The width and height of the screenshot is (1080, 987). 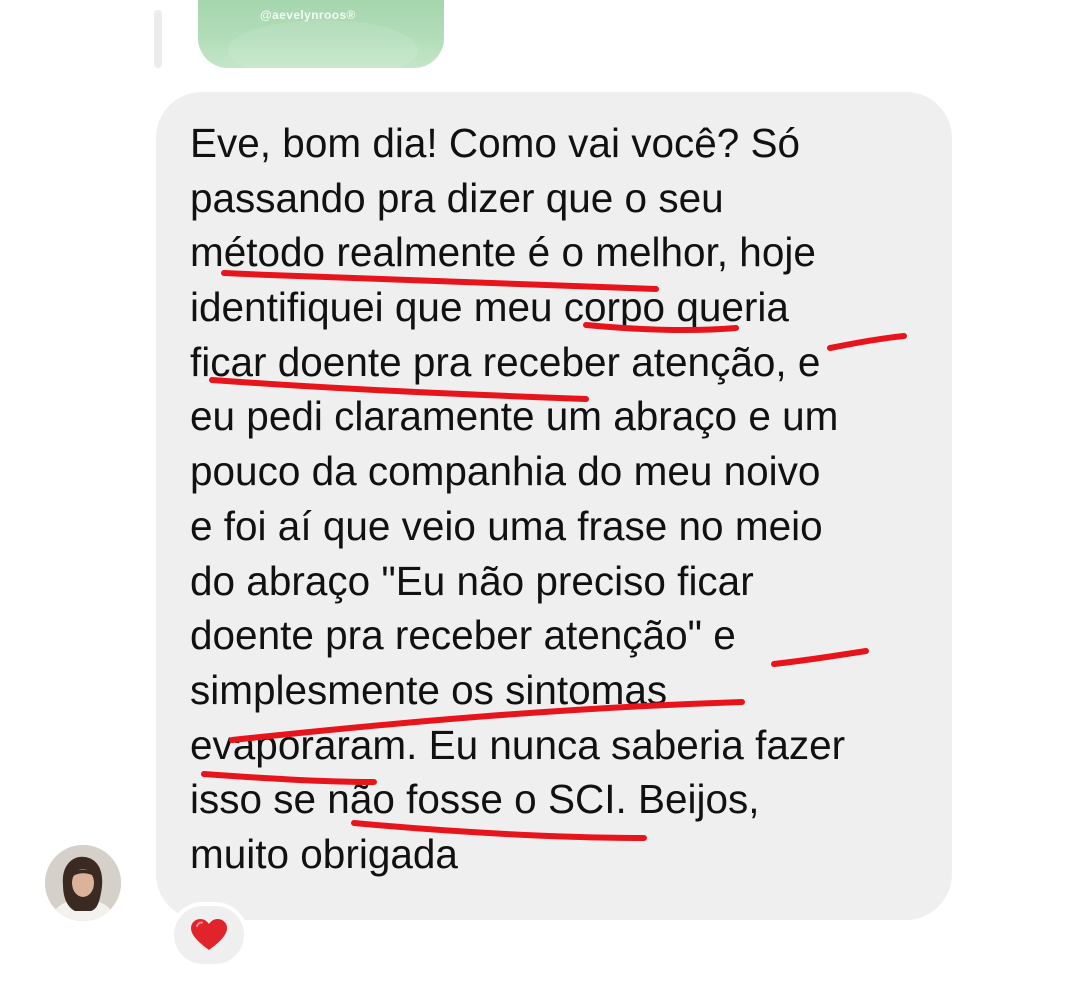 What do you see at coordinates (158, 39) in the screenshot?
I see `reply-indicator-bar` at bounding box center [158, 39].